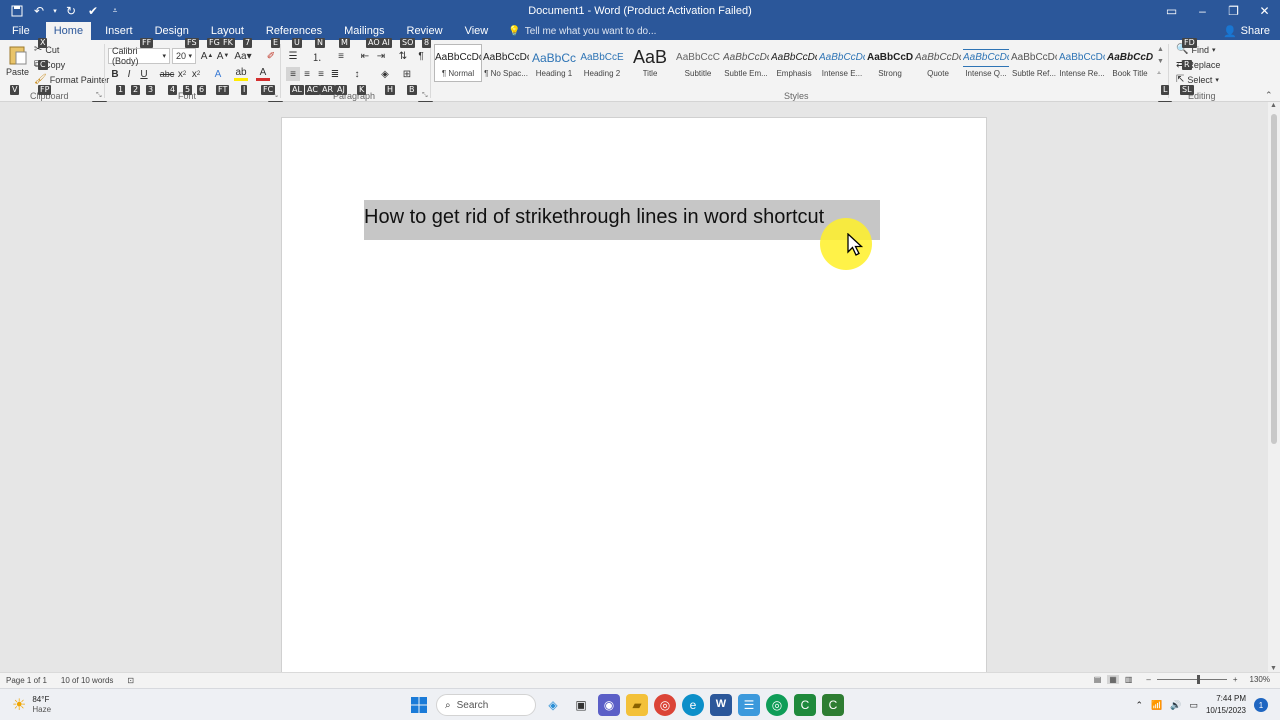 The image size is (1280, 720). I want to click on weather-widget: ☀ 84°F Haze, so click(31, 705).